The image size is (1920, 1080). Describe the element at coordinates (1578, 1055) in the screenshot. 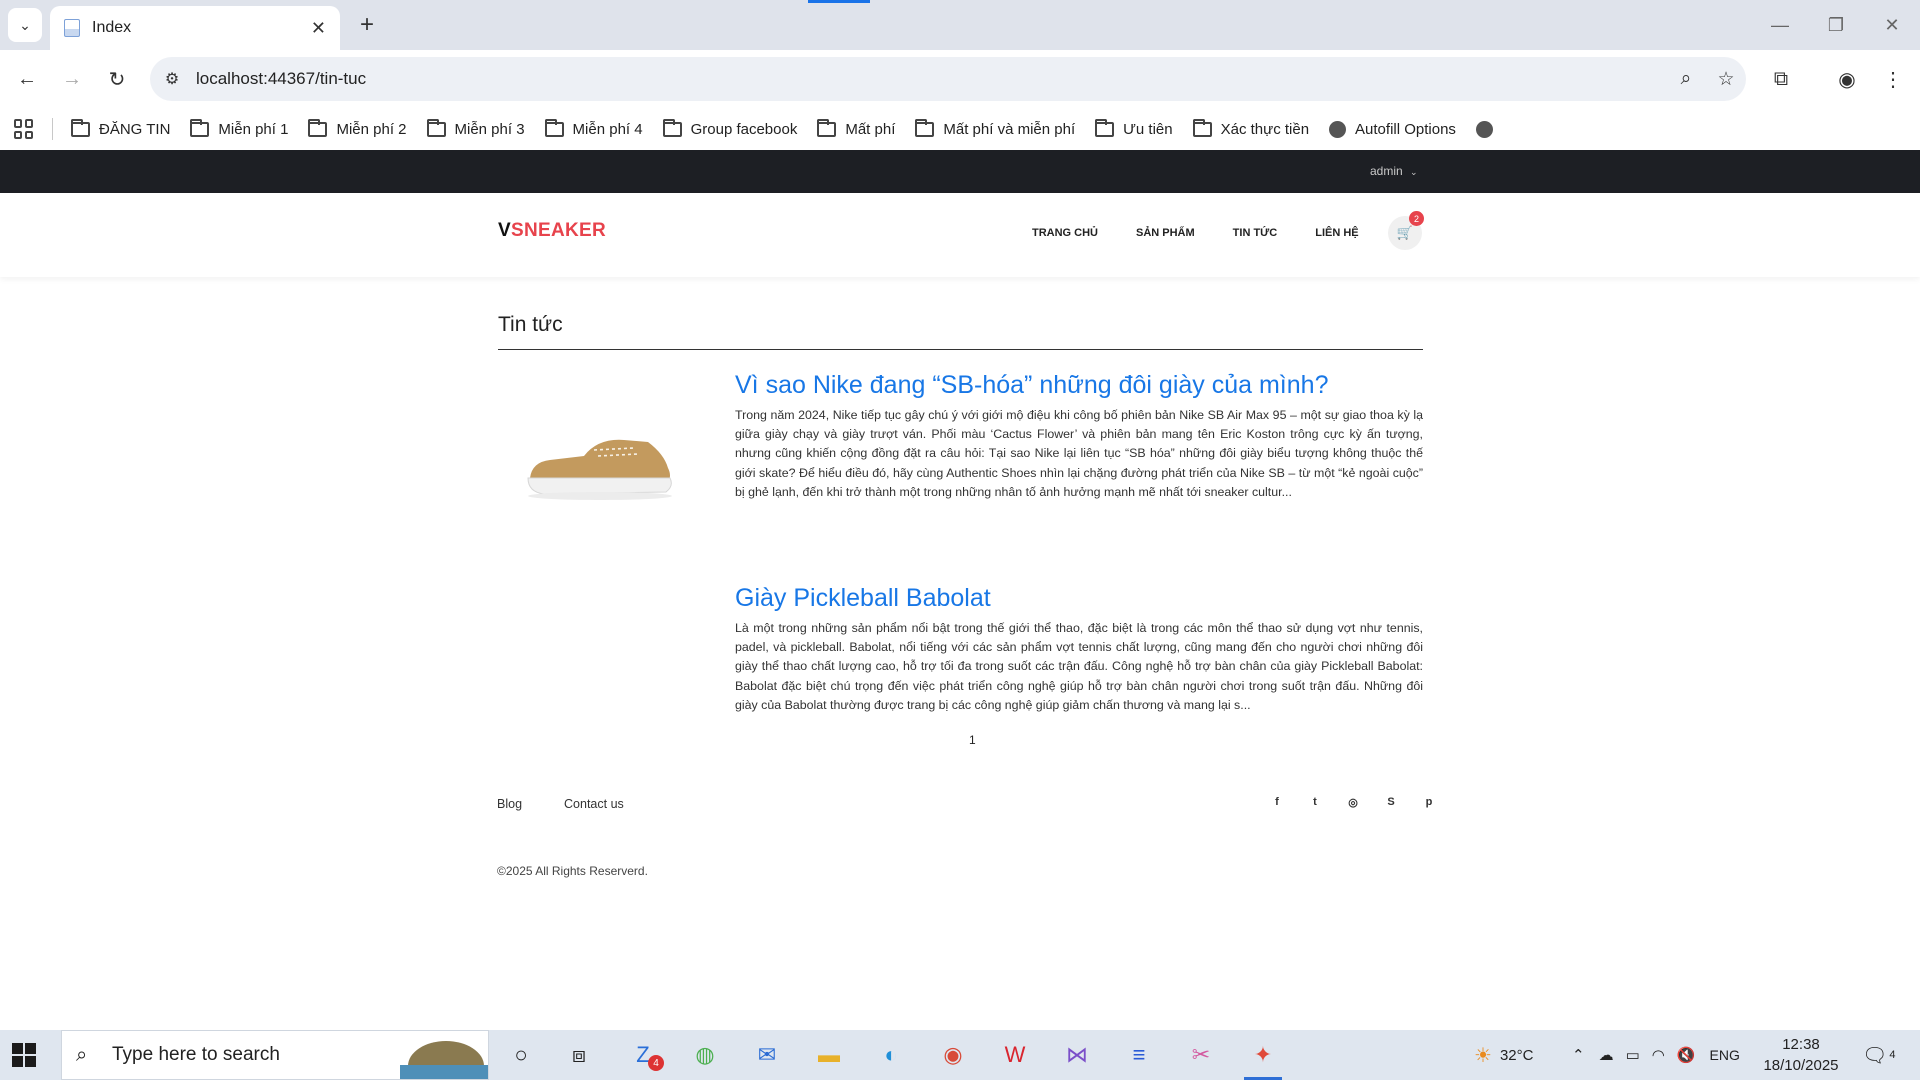

I see `tray-expand-icon: ⌃` at that location.